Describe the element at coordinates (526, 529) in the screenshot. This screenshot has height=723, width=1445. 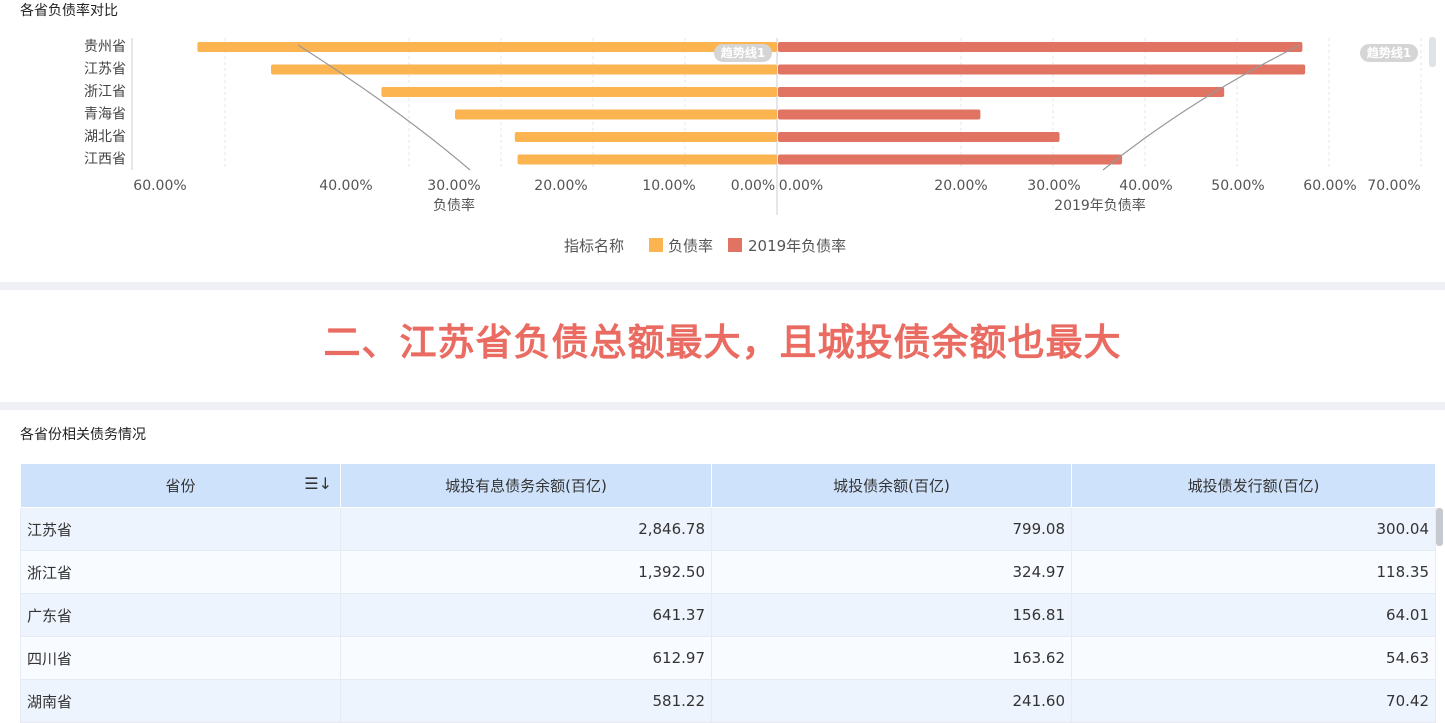
I see `cell-value: 2,846.78` at that location.